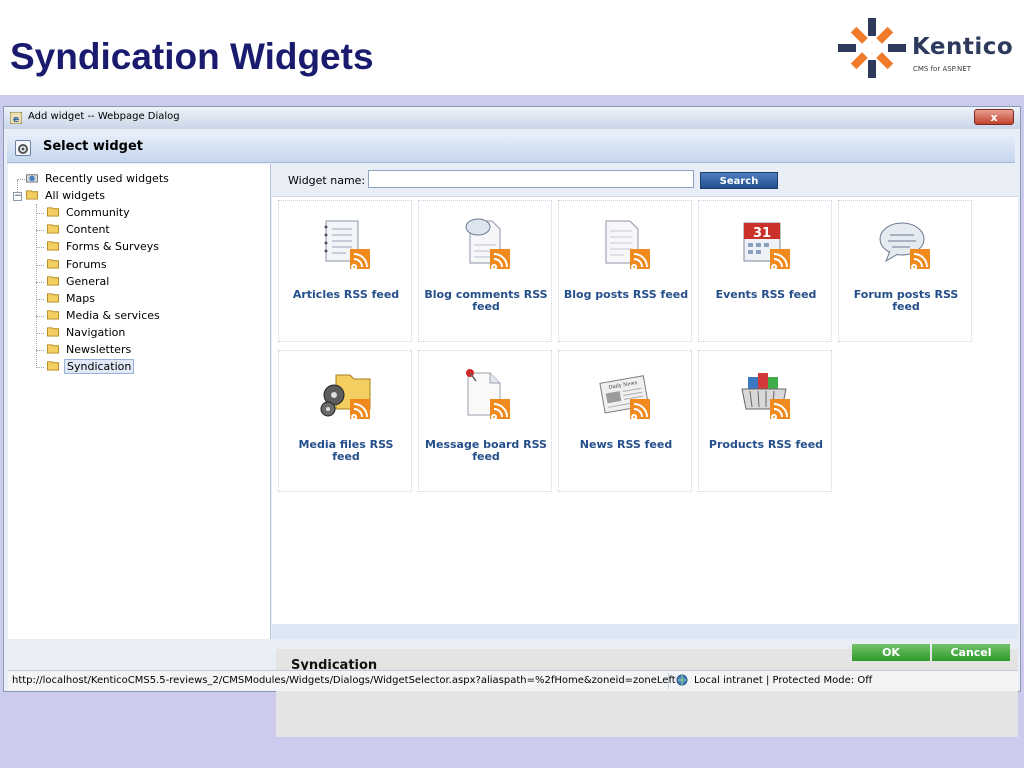 Image resolution: width=1024 pixels, height=768 pixels. What do you see at coordinates (971, 652) in the screenshot?
I see `cancel-button: Cancel` at bounding box center [971, 652].